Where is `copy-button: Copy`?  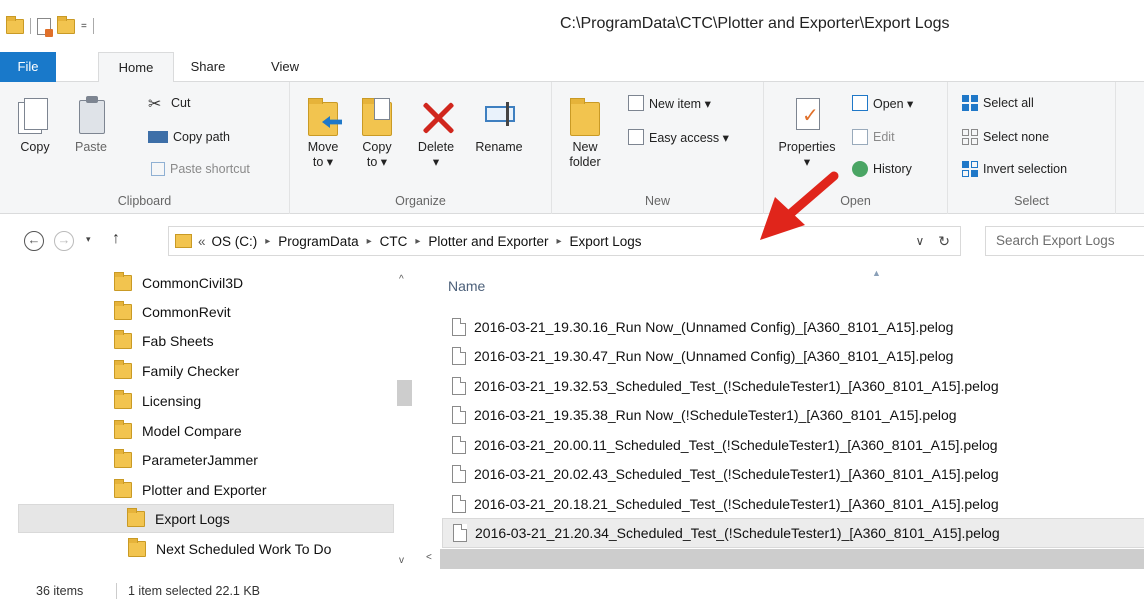
copy-button: Copy is located at coordinates (35, 125).